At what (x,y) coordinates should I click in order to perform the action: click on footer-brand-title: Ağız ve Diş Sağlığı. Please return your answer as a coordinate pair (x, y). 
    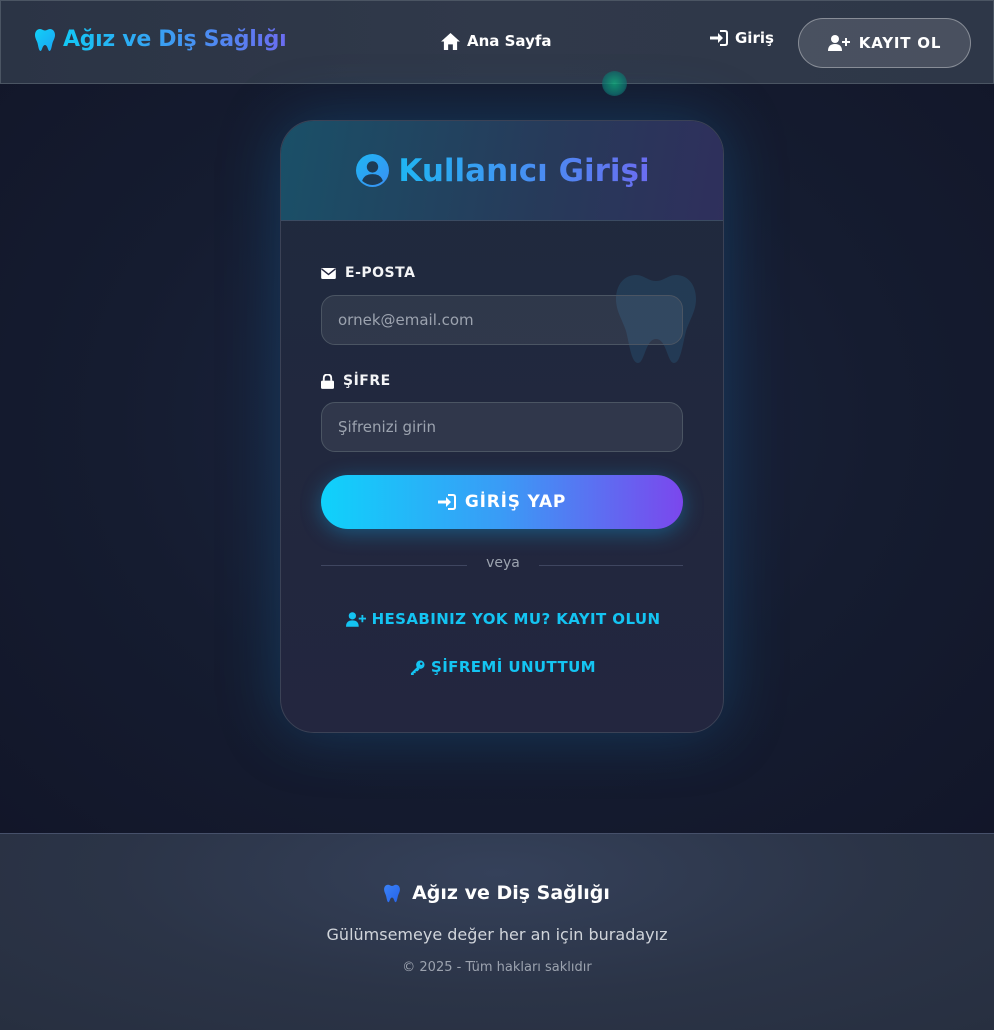
    Looking at the image, I should click on (511, 893).